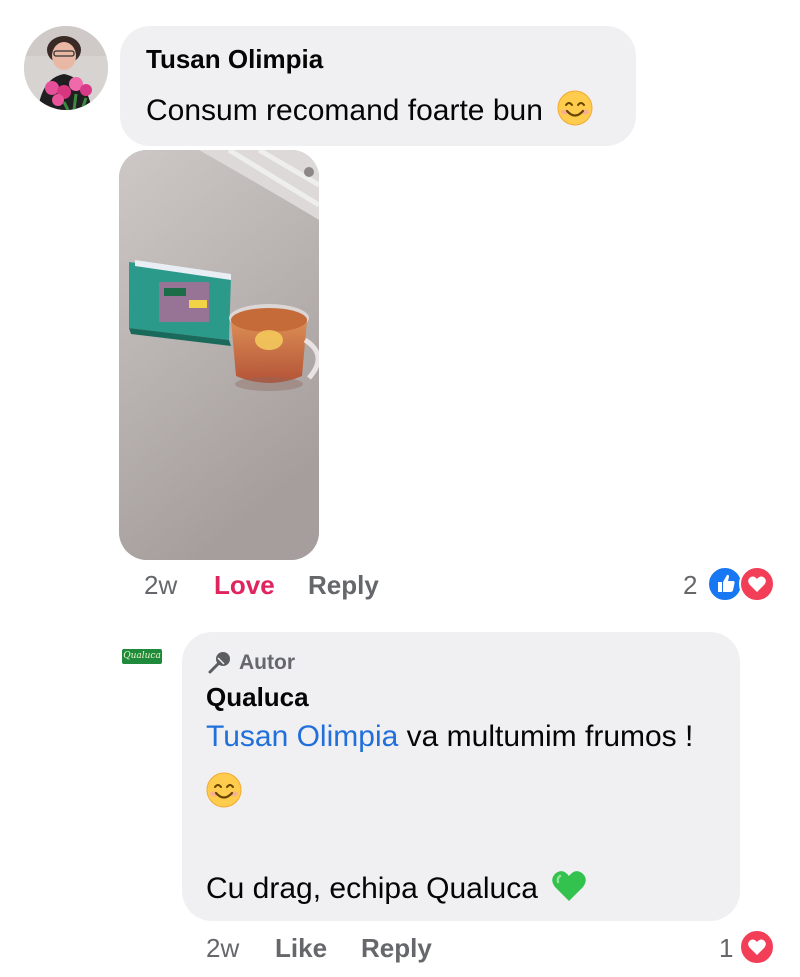 Image resolution: width=800 pixels, height=977 pixels. I want to click on comment-photo, so click(219, 355).